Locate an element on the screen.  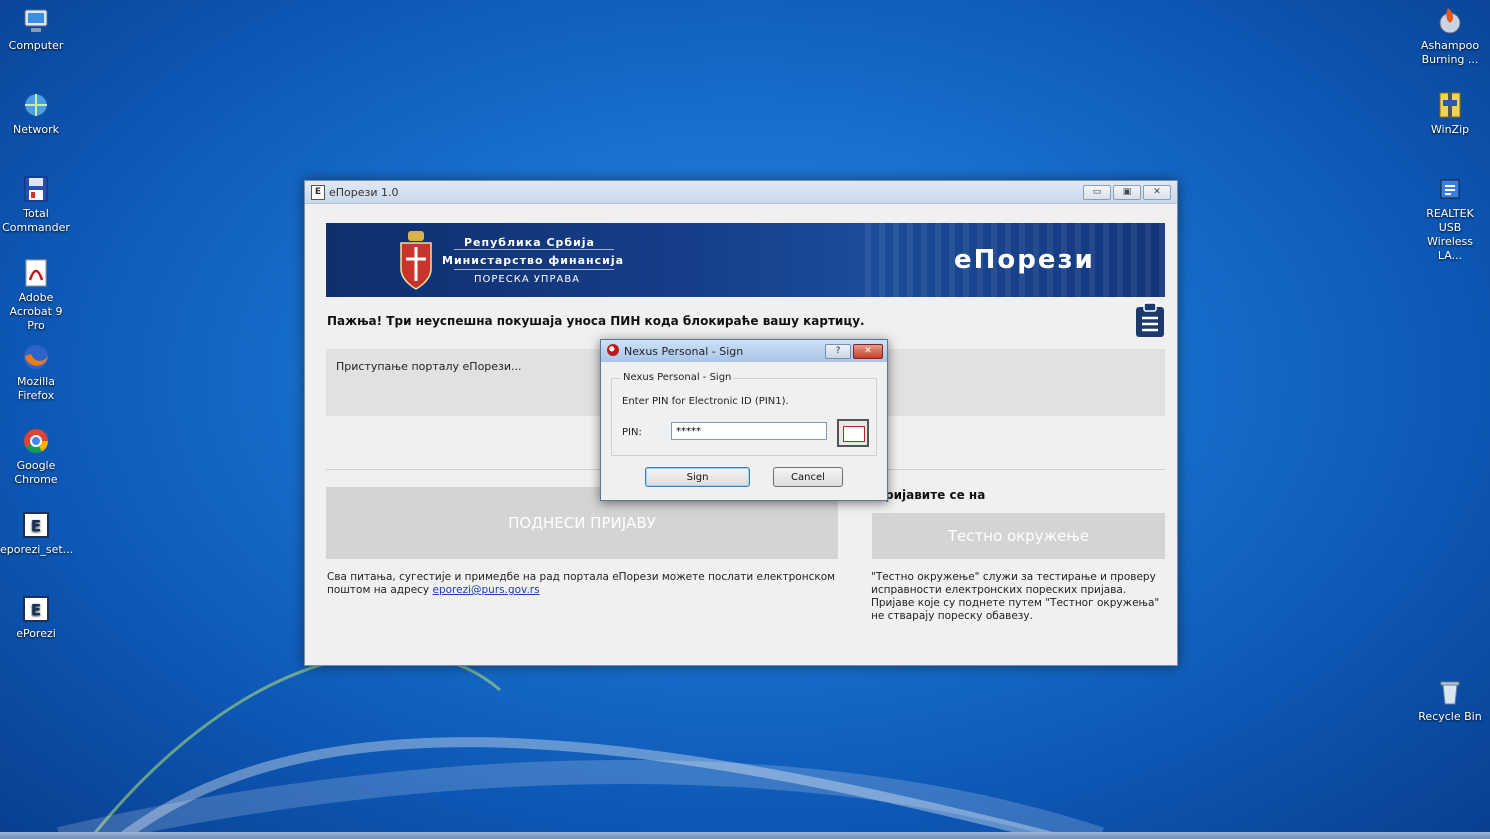
cancel-button: Cancel is located at coordinates (808, 477).